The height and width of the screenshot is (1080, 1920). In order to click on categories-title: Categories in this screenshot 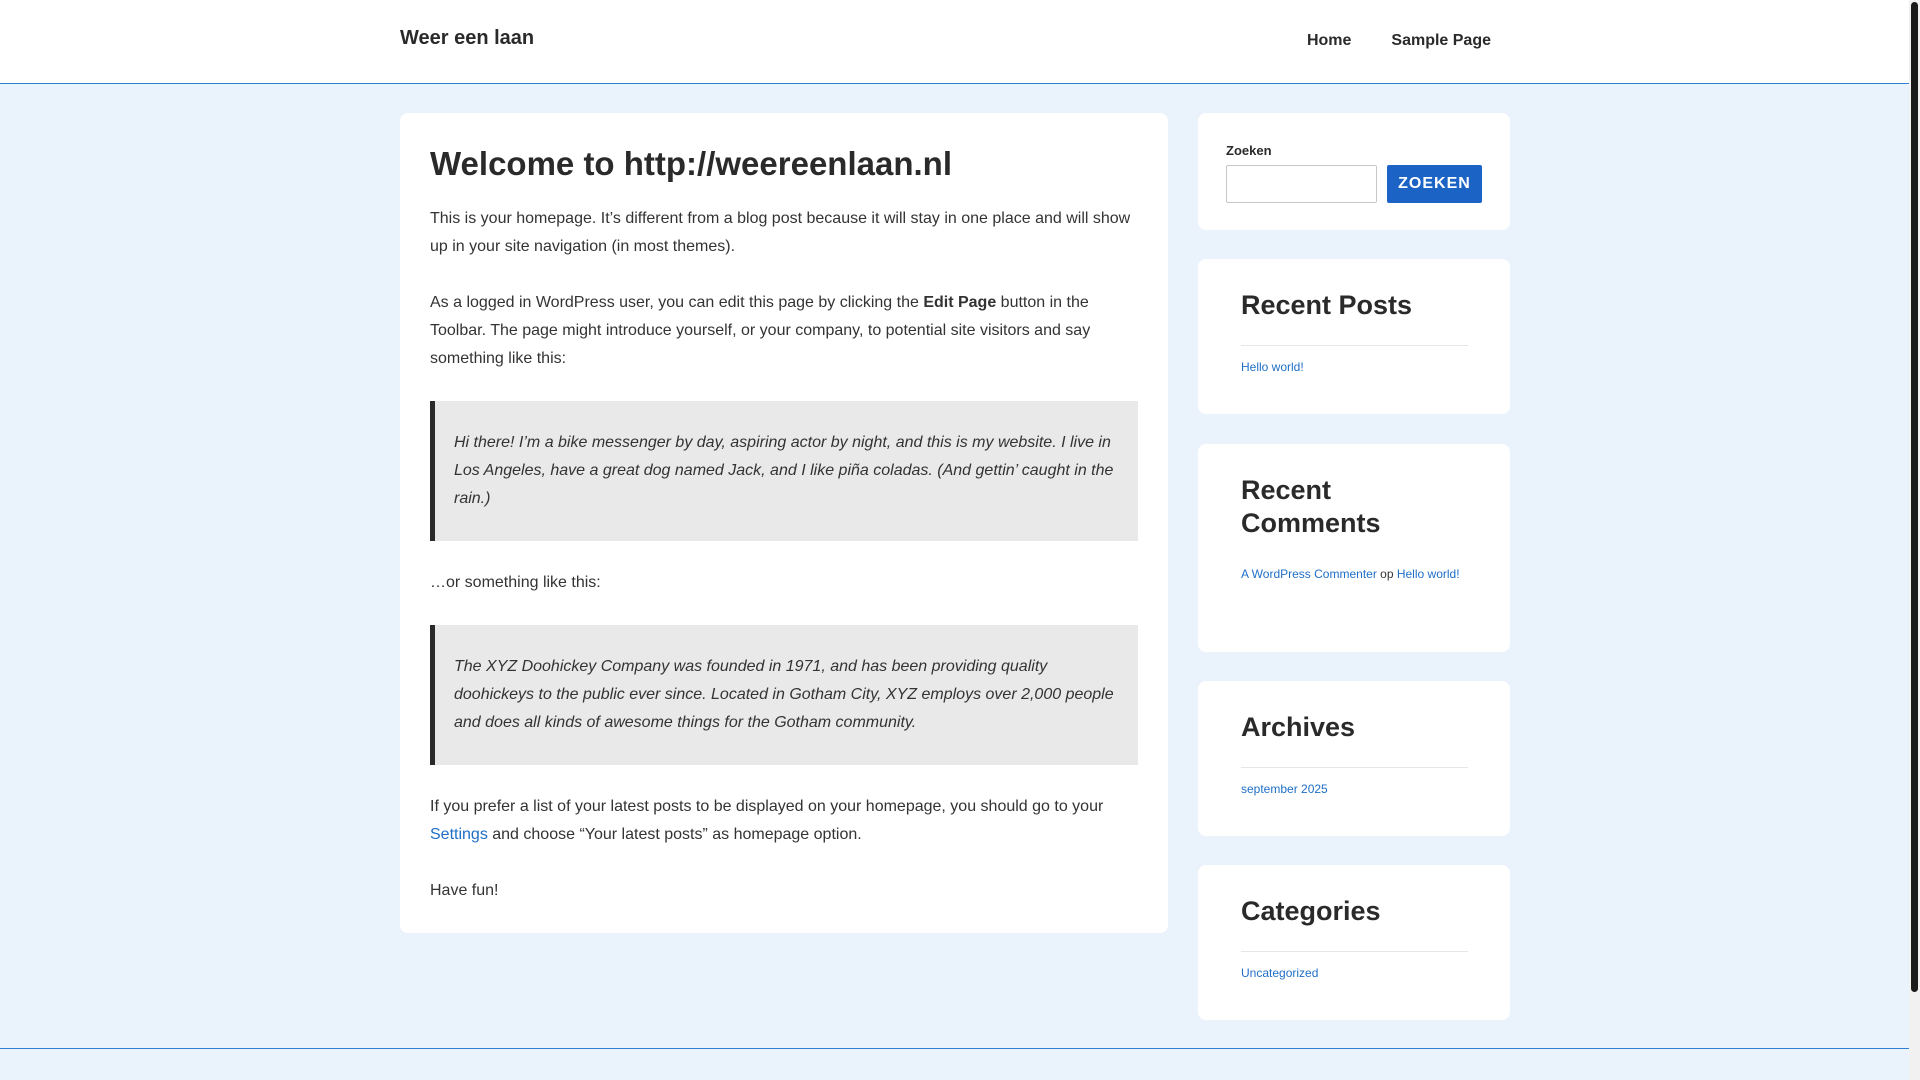, I will do `click(1311, 911)`.